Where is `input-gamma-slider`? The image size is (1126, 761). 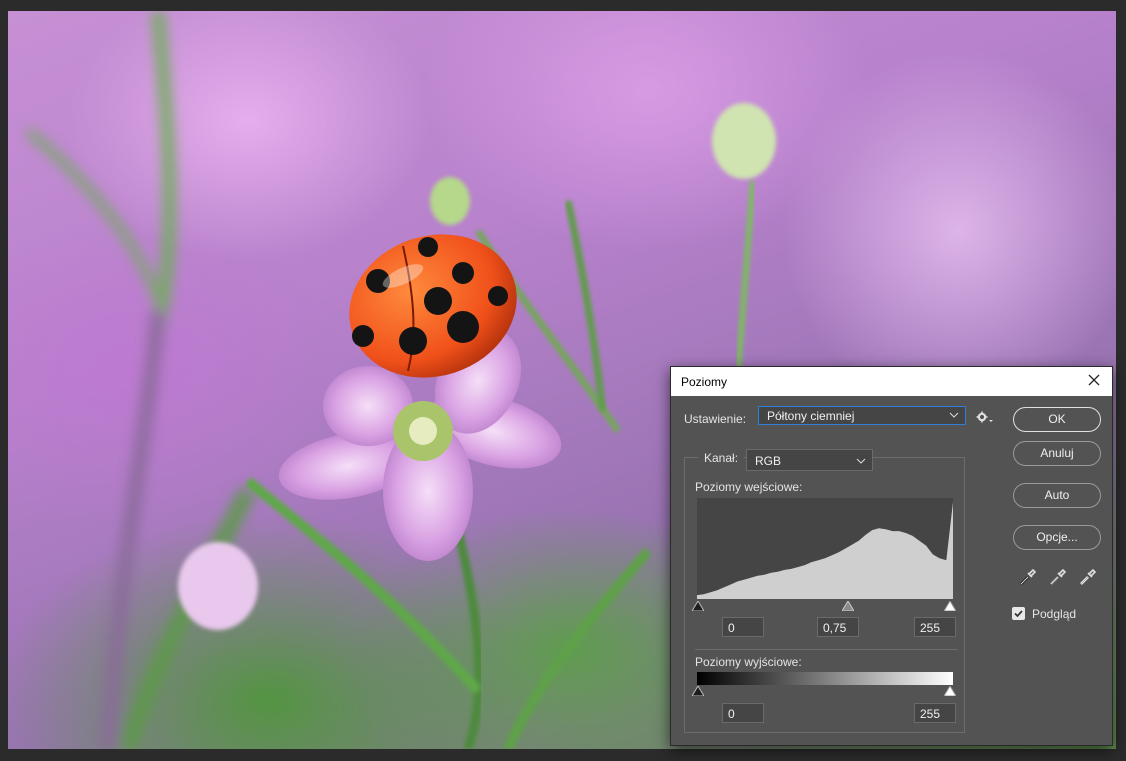
input-gamma-slider is located at coordinates (848, 606).